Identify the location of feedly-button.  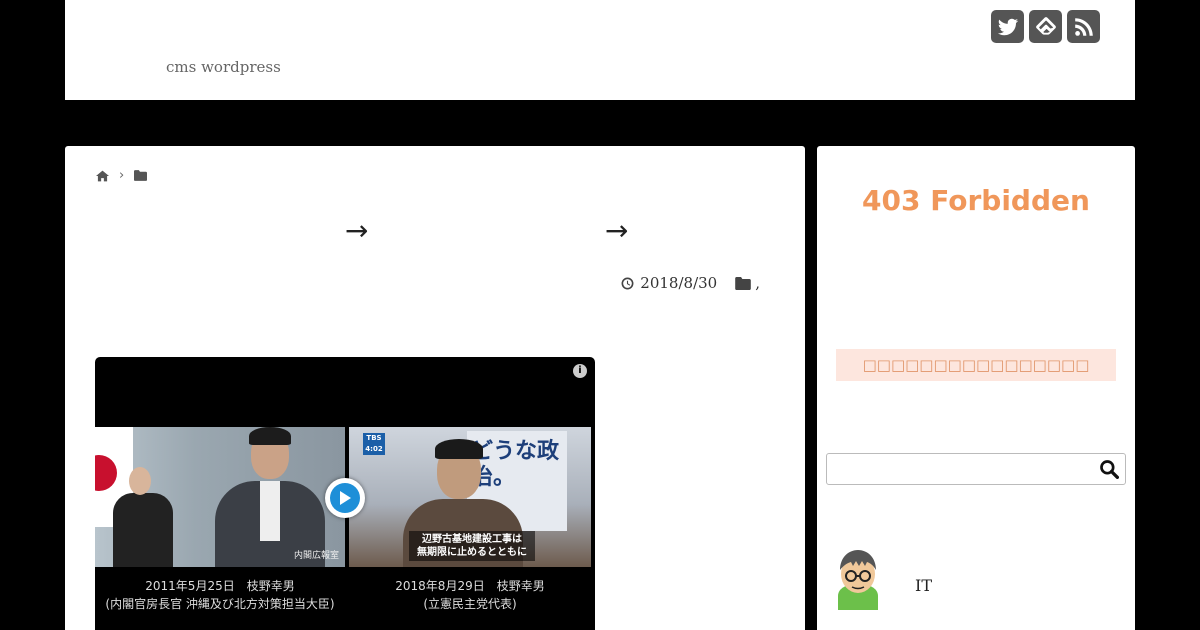
(1045, 26).